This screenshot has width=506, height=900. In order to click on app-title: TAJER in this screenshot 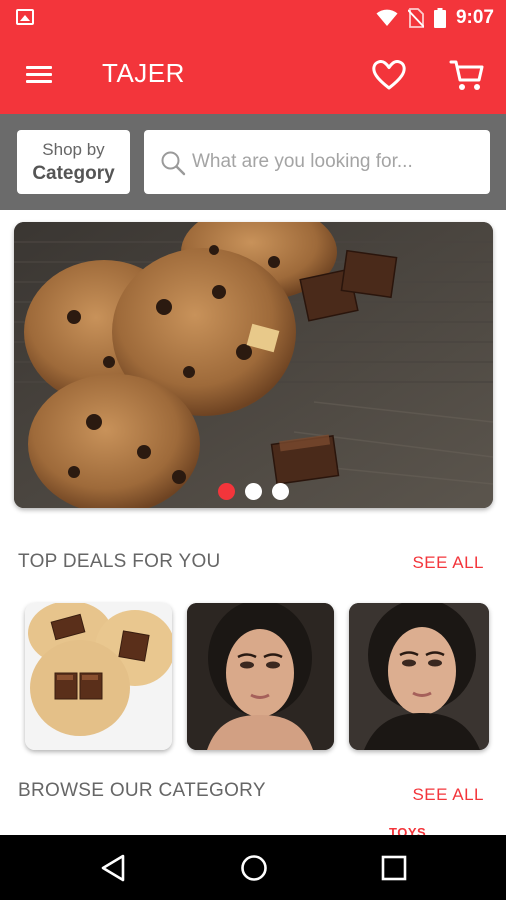, I will do `click(143, 73)`.